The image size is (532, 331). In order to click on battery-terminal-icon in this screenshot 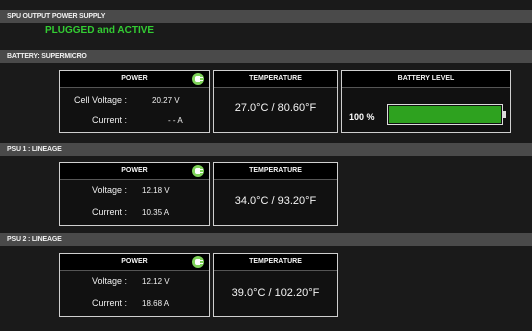, I will do `click(504, 114)`.